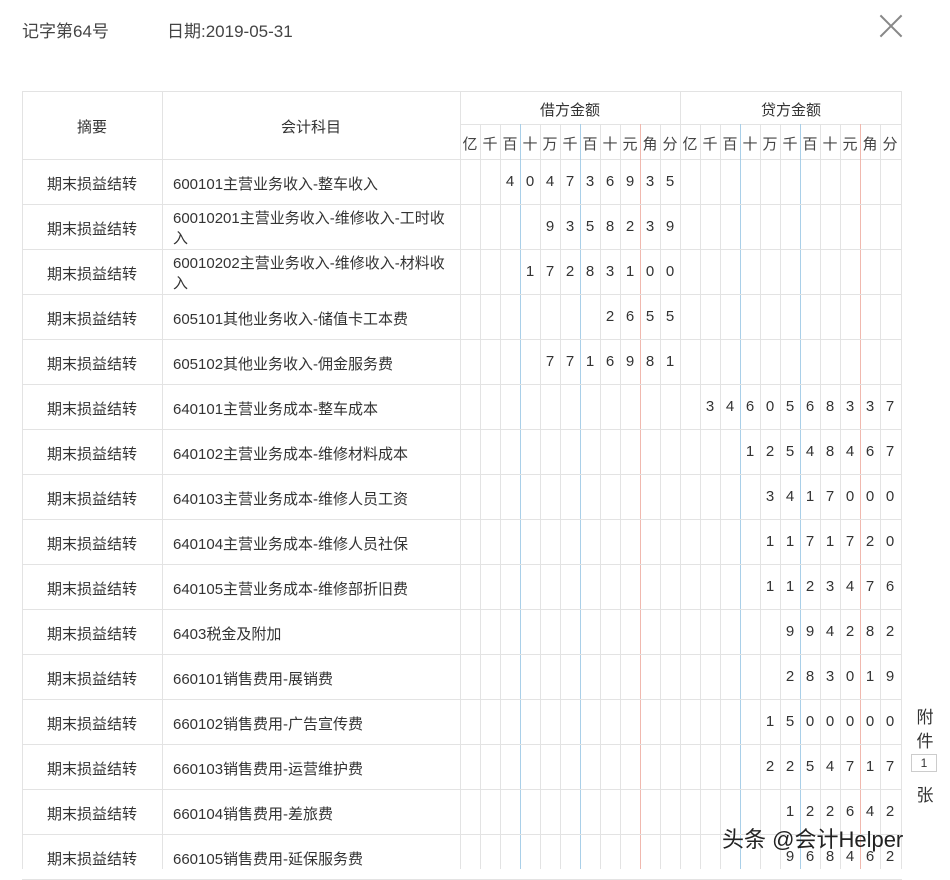  I want to click on row-account: 660105销售费用-延保服务费, so click(268, 859).